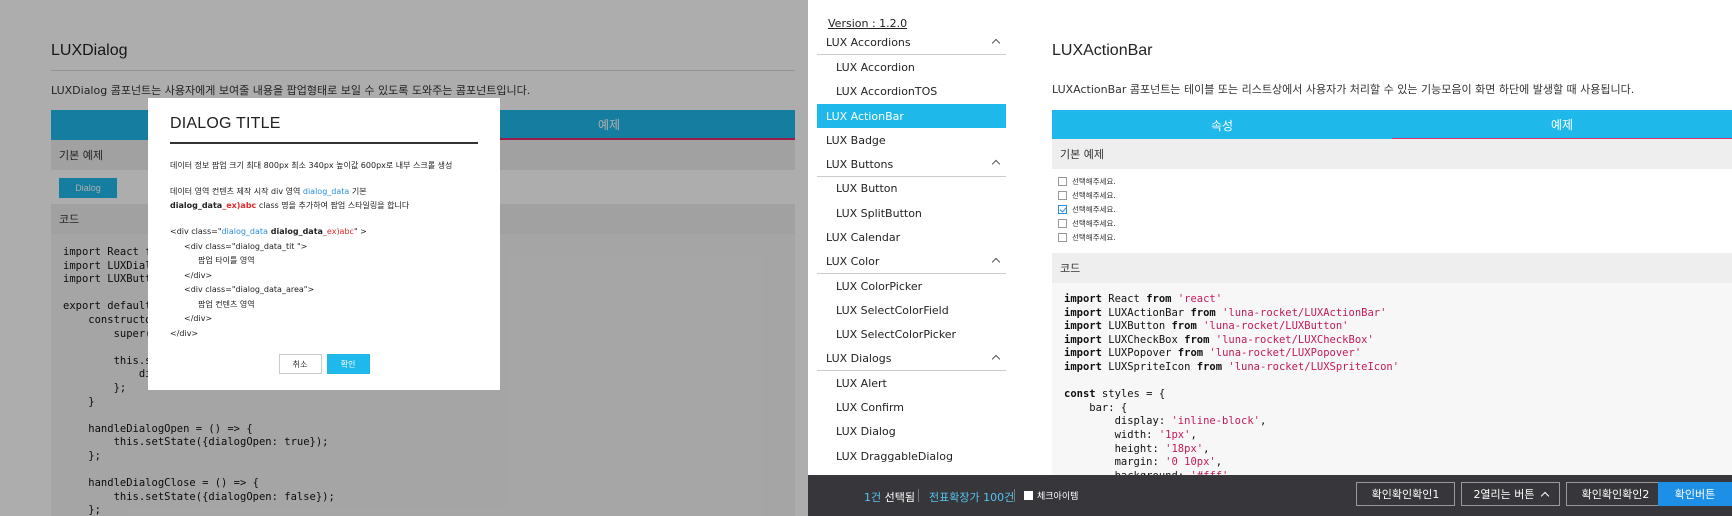 The height and width of the screenshot is (516, 1732). I want to click on check-item-label: 체크아이템, so click(1058, 497).